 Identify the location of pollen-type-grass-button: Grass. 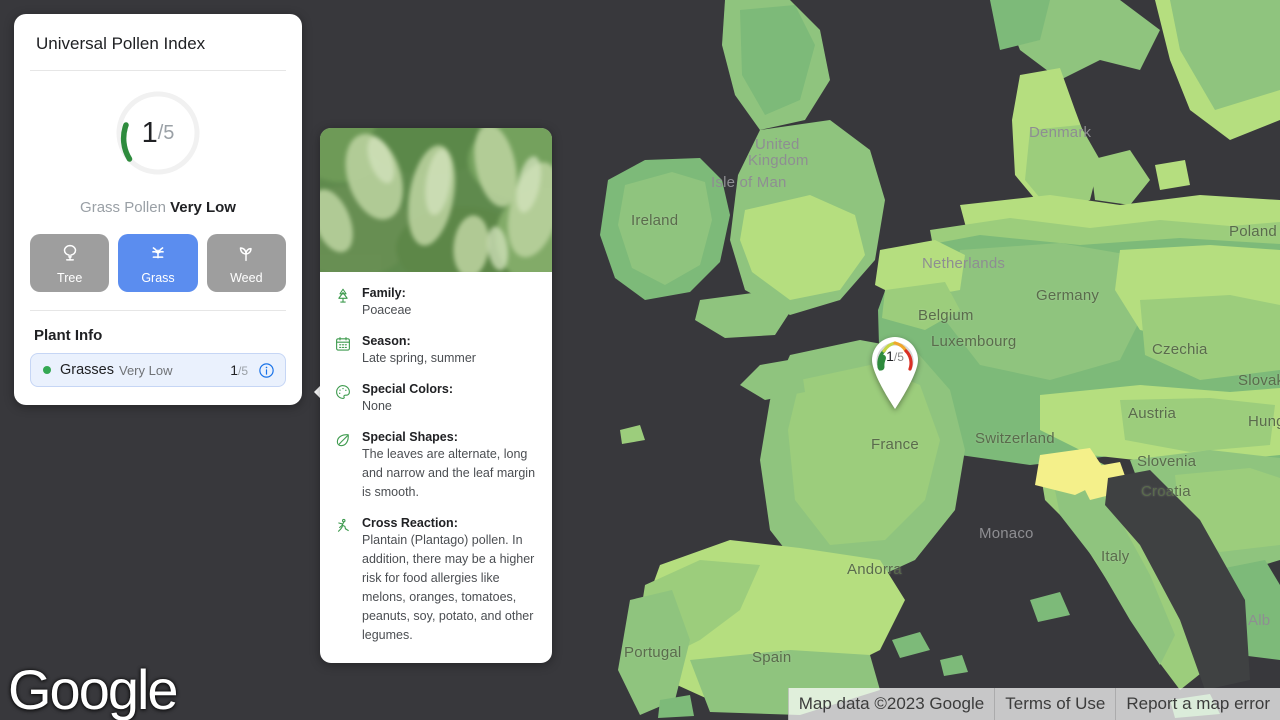
(158, 263).